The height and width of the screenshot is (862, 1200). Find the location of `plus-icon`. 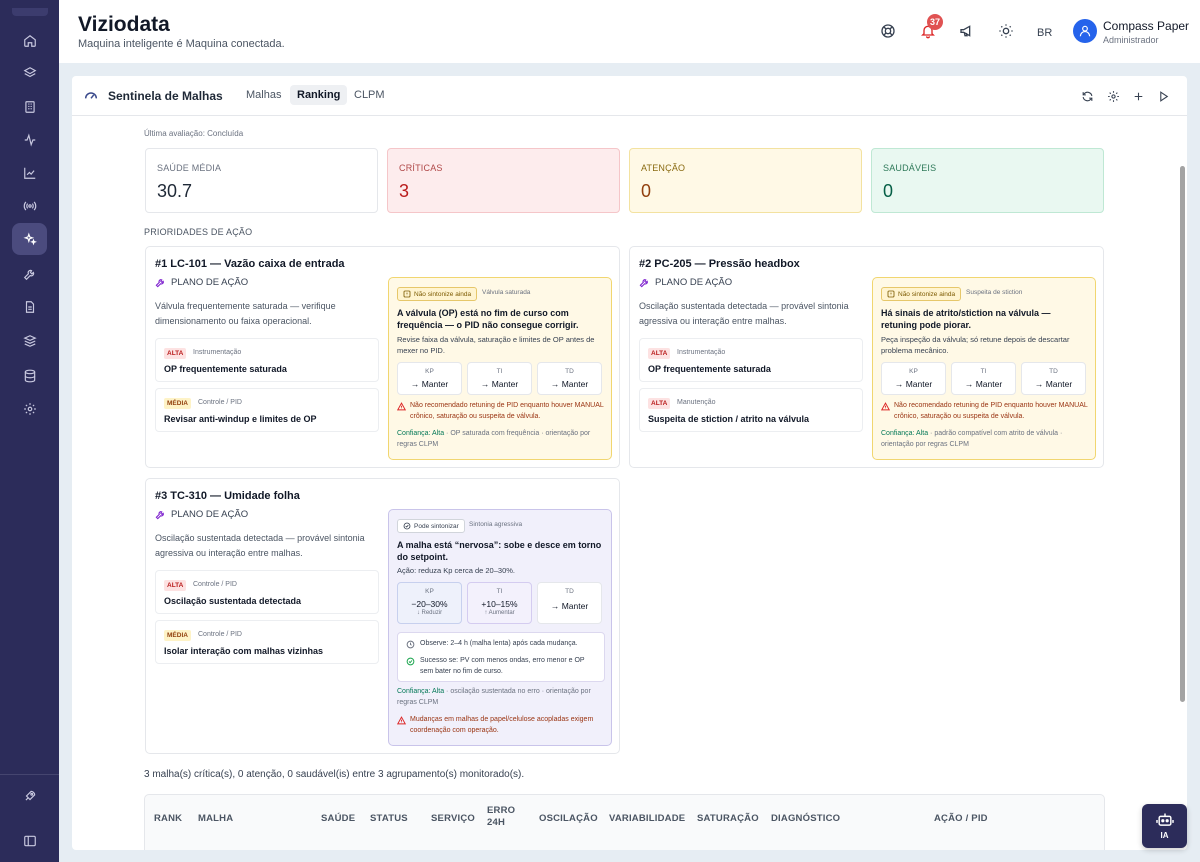

plus-icon is located at coordinates (1138, 96).